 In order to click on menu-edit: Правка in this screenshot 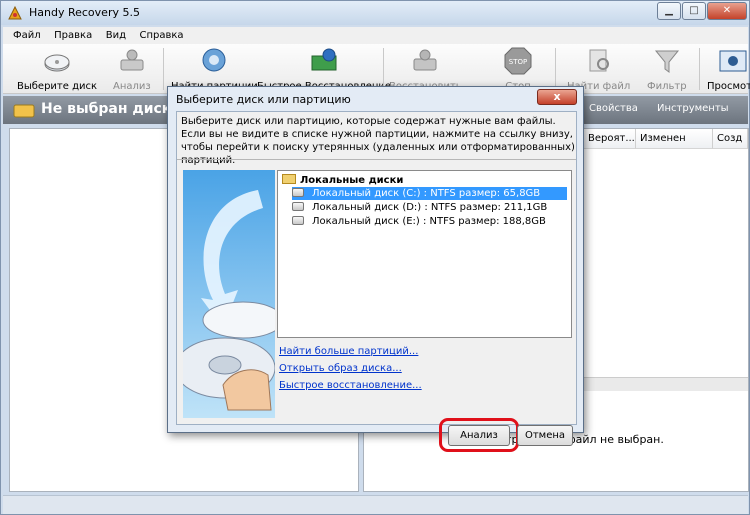, I will do `click(73, 35)`.